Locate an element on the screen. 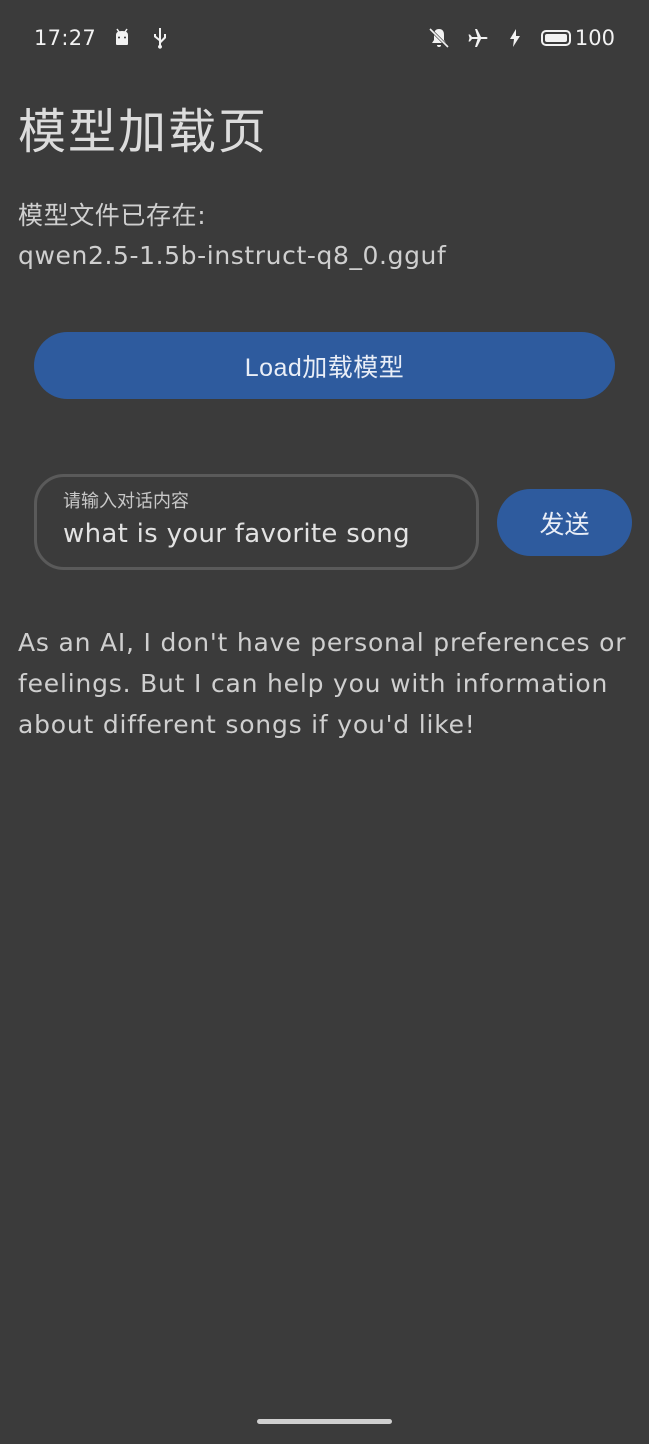 This screenshot has height=1444, width=649. page-title: 模型加载页 is located at coordinates (143, 132).